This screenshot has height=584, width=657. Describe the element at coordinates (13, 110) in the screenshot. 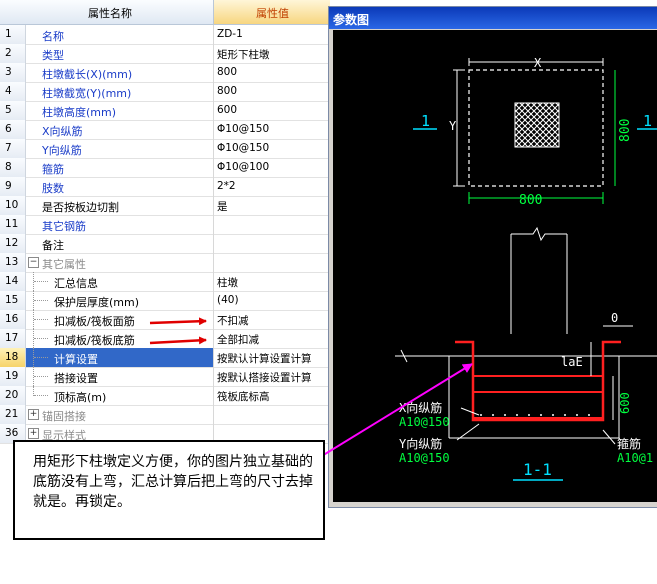

I see `row-number-cell: 5` at that location.